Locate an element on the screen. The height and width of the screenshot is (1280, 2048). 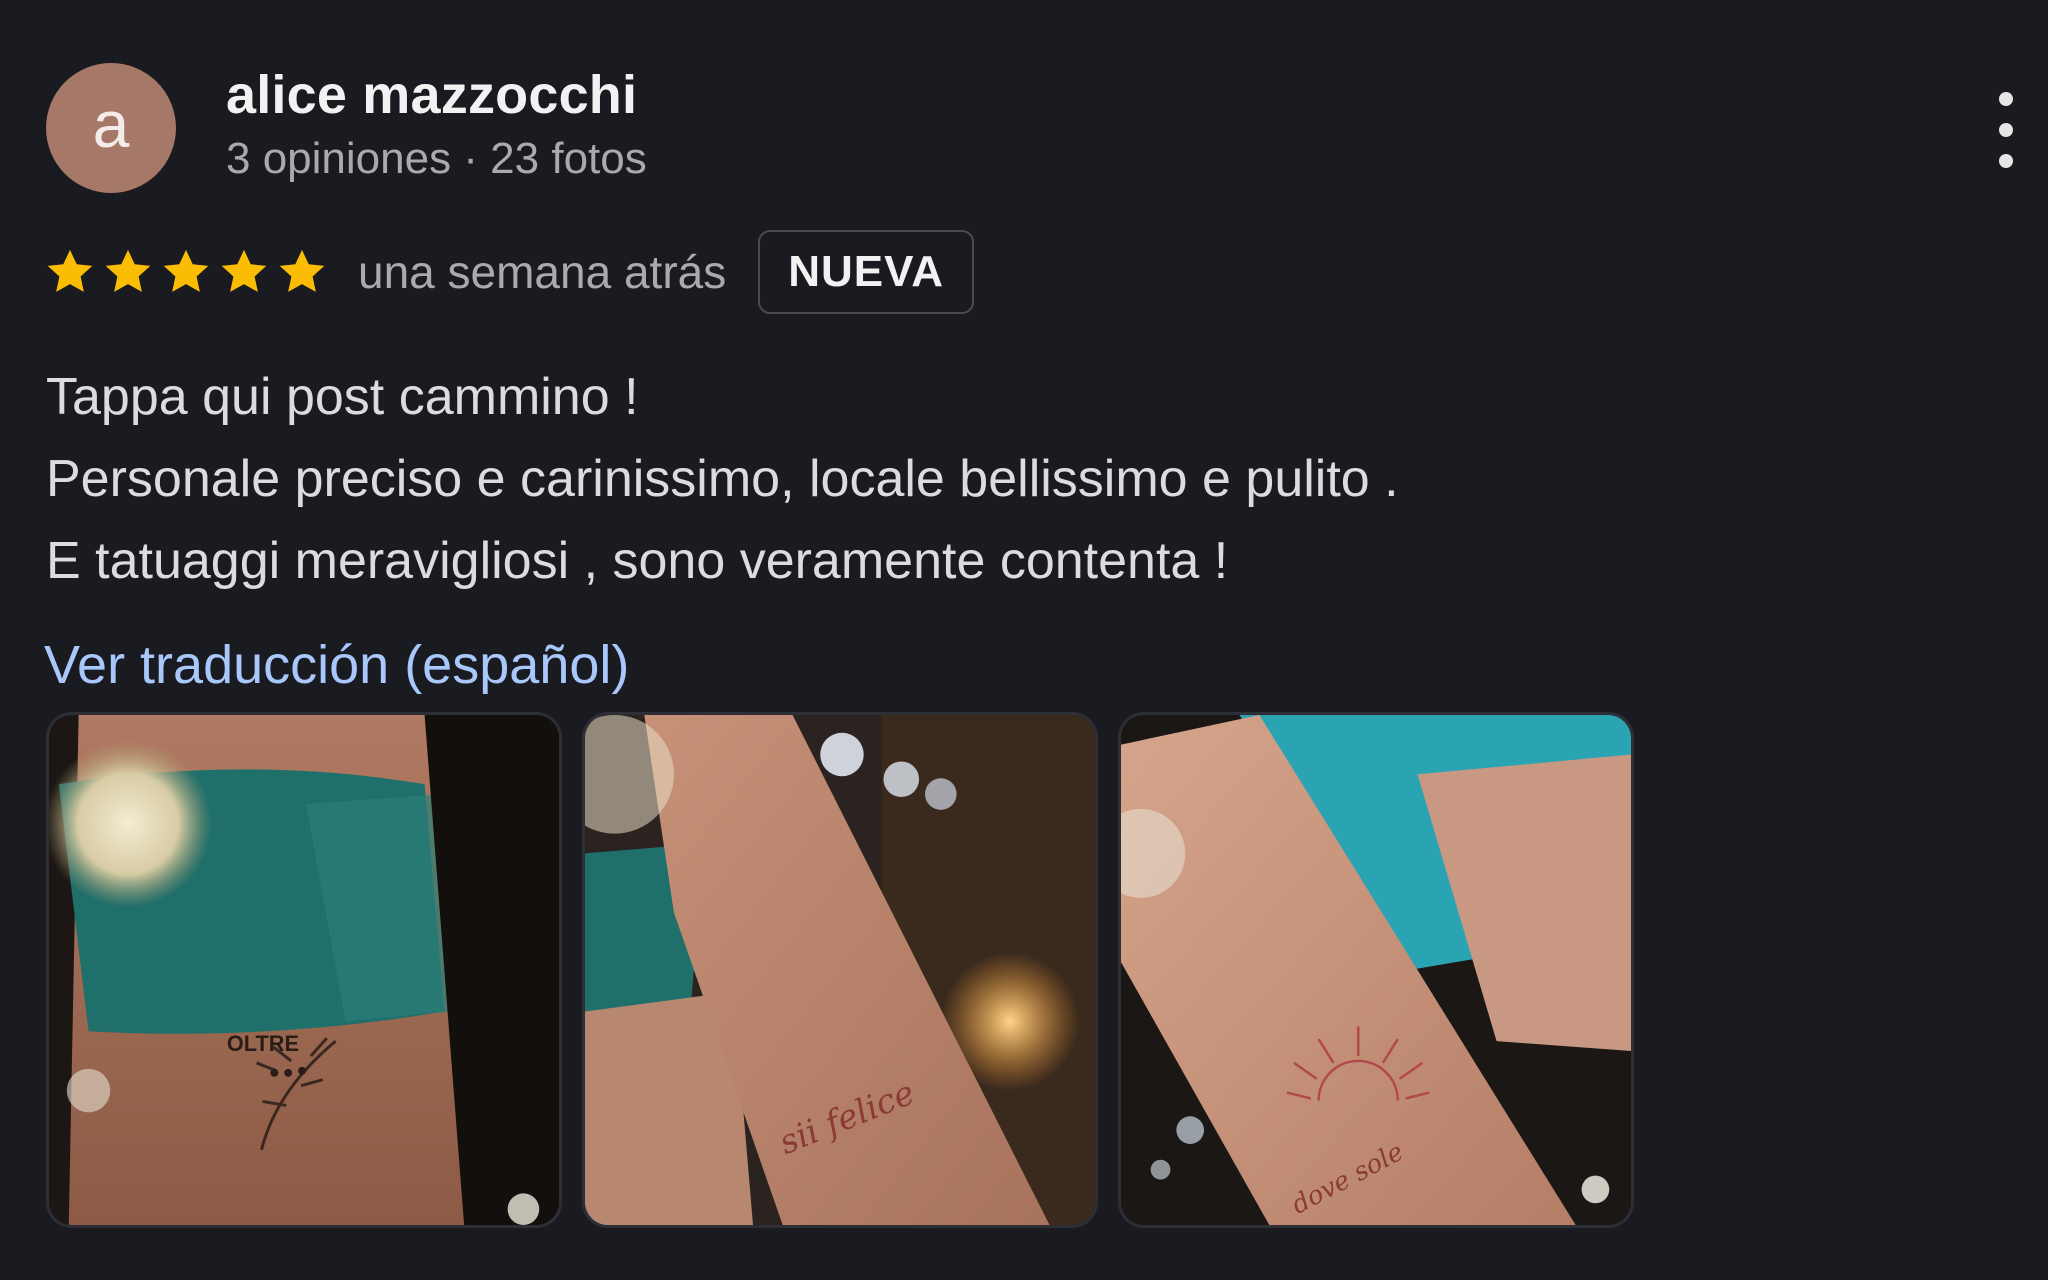
review-photo-1: OLTRE is located at coordinates (304, 970).